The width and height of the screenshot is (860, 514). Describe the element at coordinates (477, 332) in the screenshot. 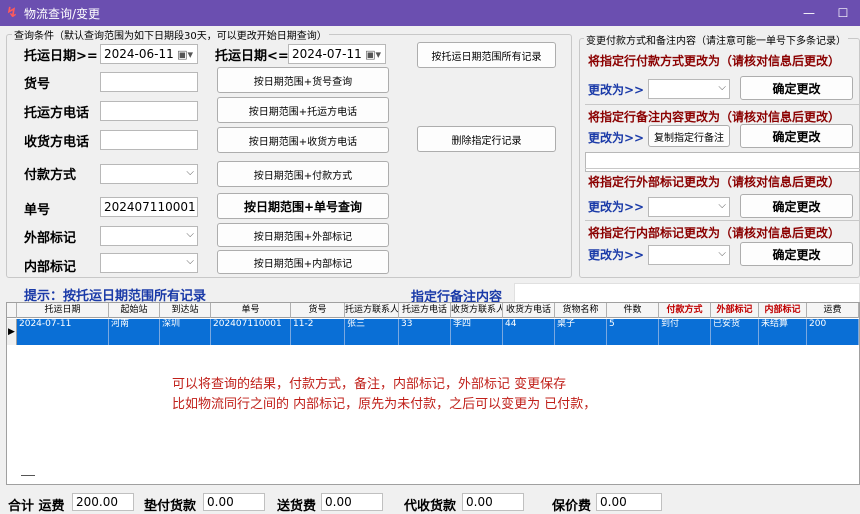

I see `table-cell: 李四` at that location.